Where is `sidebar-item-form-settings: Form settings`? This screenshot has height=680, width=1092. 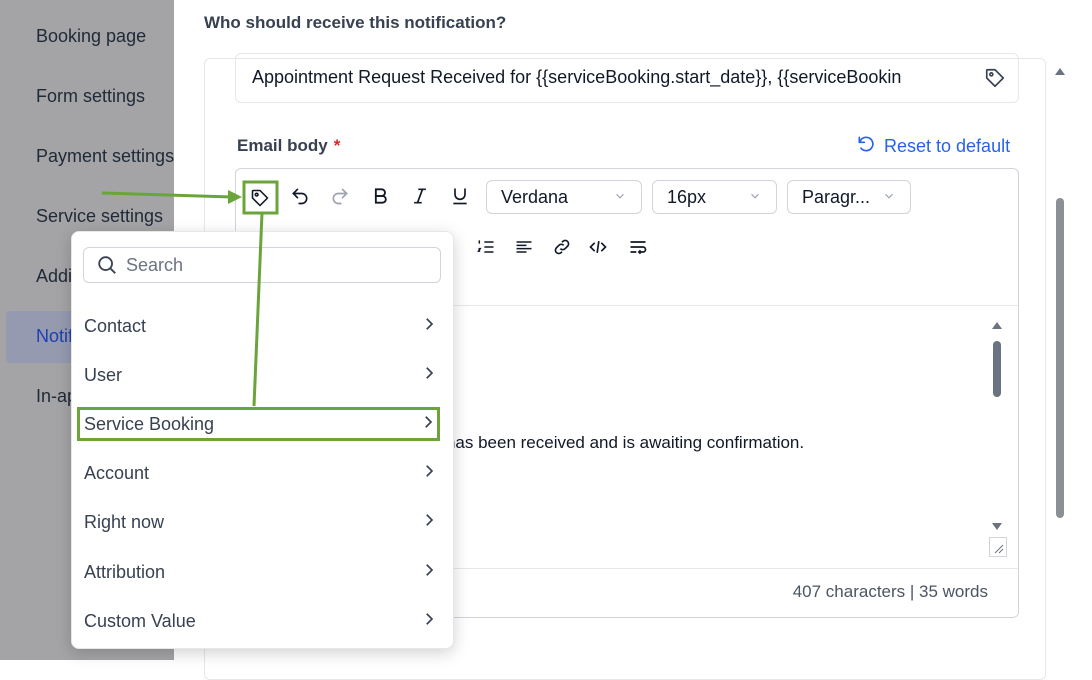
sidebar-item-form-settings: Form settings is located at coordinates (90, 96).